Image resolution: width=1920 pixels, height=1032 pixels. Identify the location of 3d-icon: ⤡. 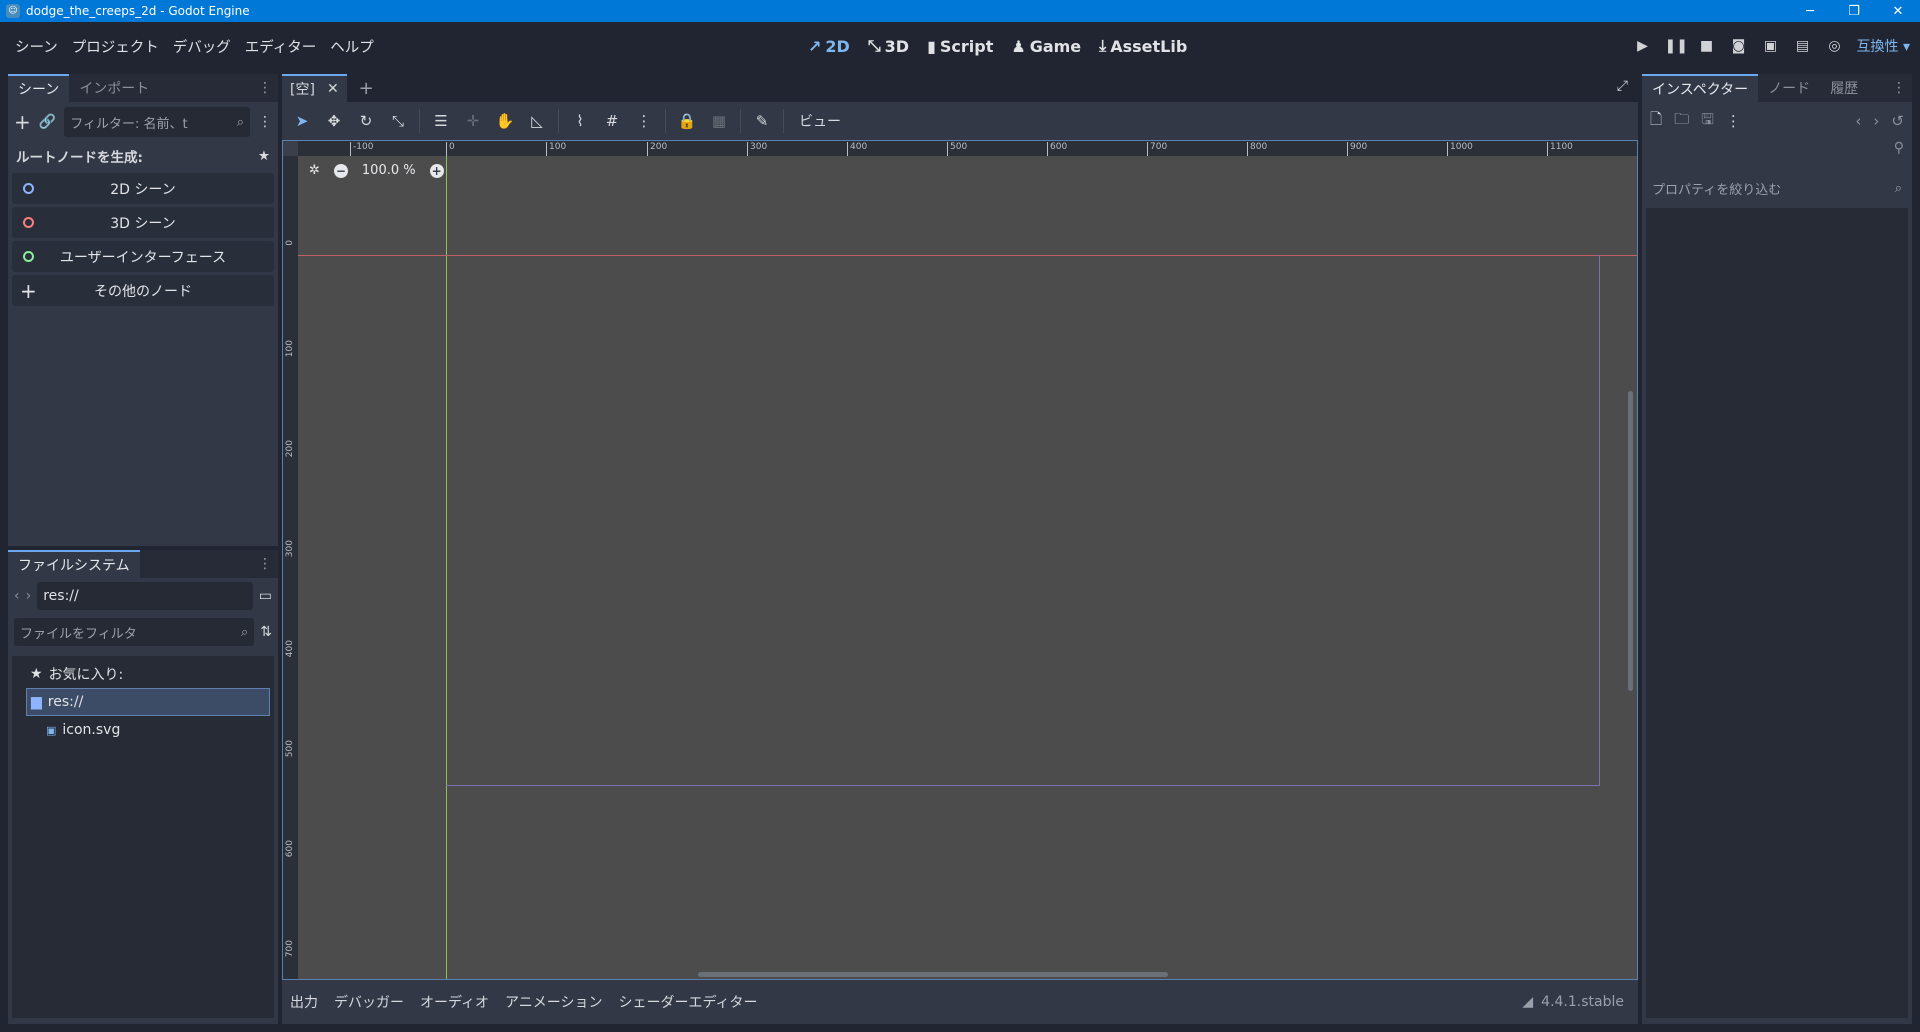
(874, 45).